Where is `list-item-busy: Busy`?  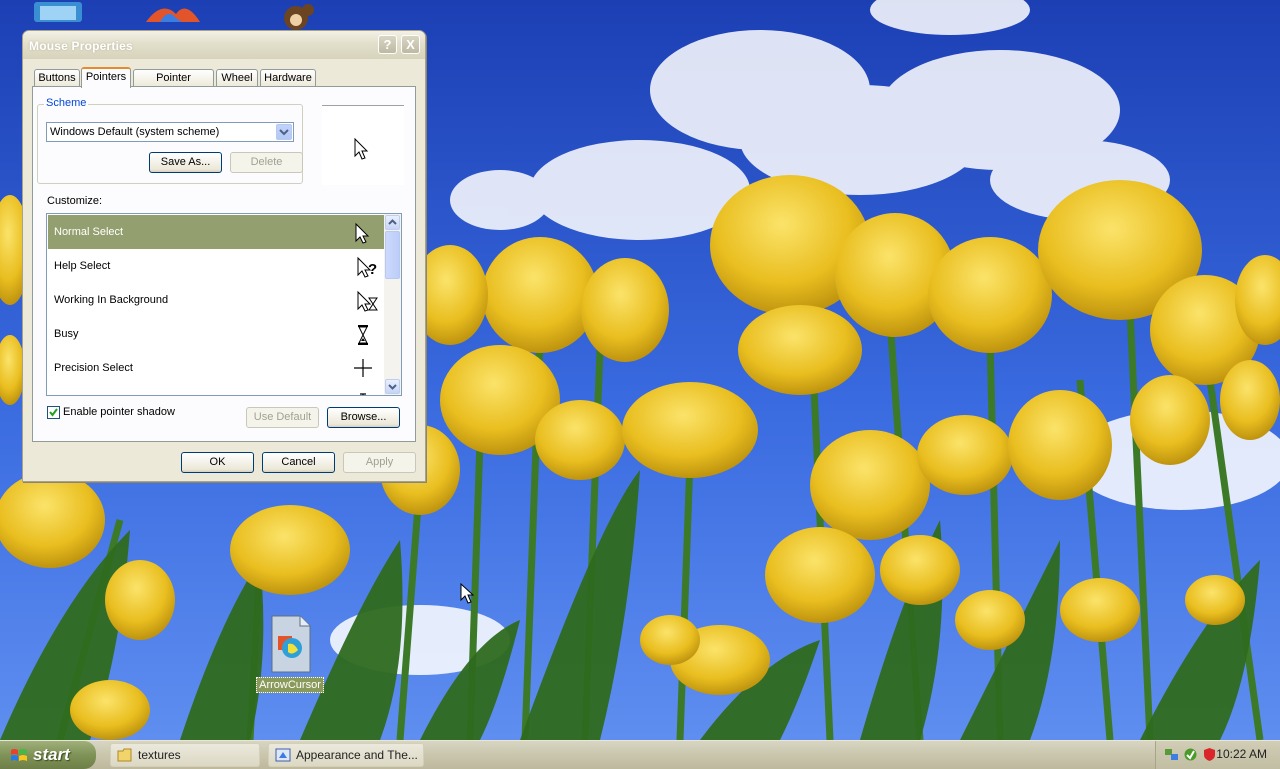 list-item-busy: Busy is located at coordinates (216, 334).